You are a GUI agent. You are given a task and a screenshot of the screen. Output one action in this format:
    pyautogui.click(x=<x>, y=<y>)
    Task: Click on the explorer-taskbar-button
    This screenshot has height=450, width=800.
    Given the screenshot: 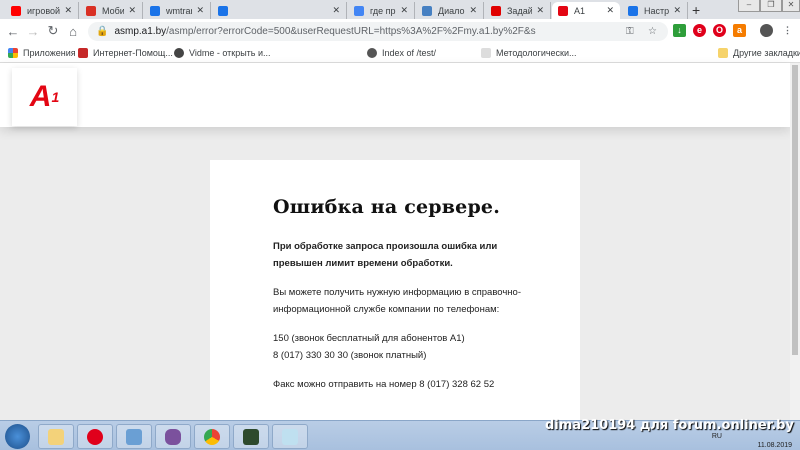 What is the action you would take?
    pyautogui.click(x=56, y=436)
    